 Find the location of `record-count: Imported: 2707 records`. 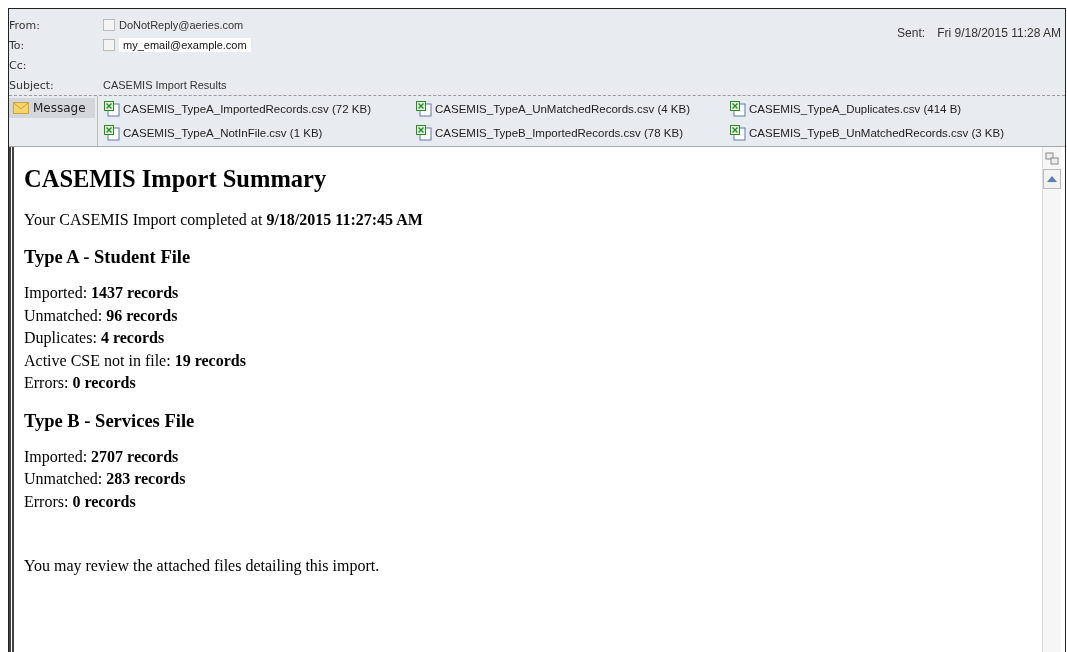

record-count: Imported: 2707 records is located at coordinates (102, 457).